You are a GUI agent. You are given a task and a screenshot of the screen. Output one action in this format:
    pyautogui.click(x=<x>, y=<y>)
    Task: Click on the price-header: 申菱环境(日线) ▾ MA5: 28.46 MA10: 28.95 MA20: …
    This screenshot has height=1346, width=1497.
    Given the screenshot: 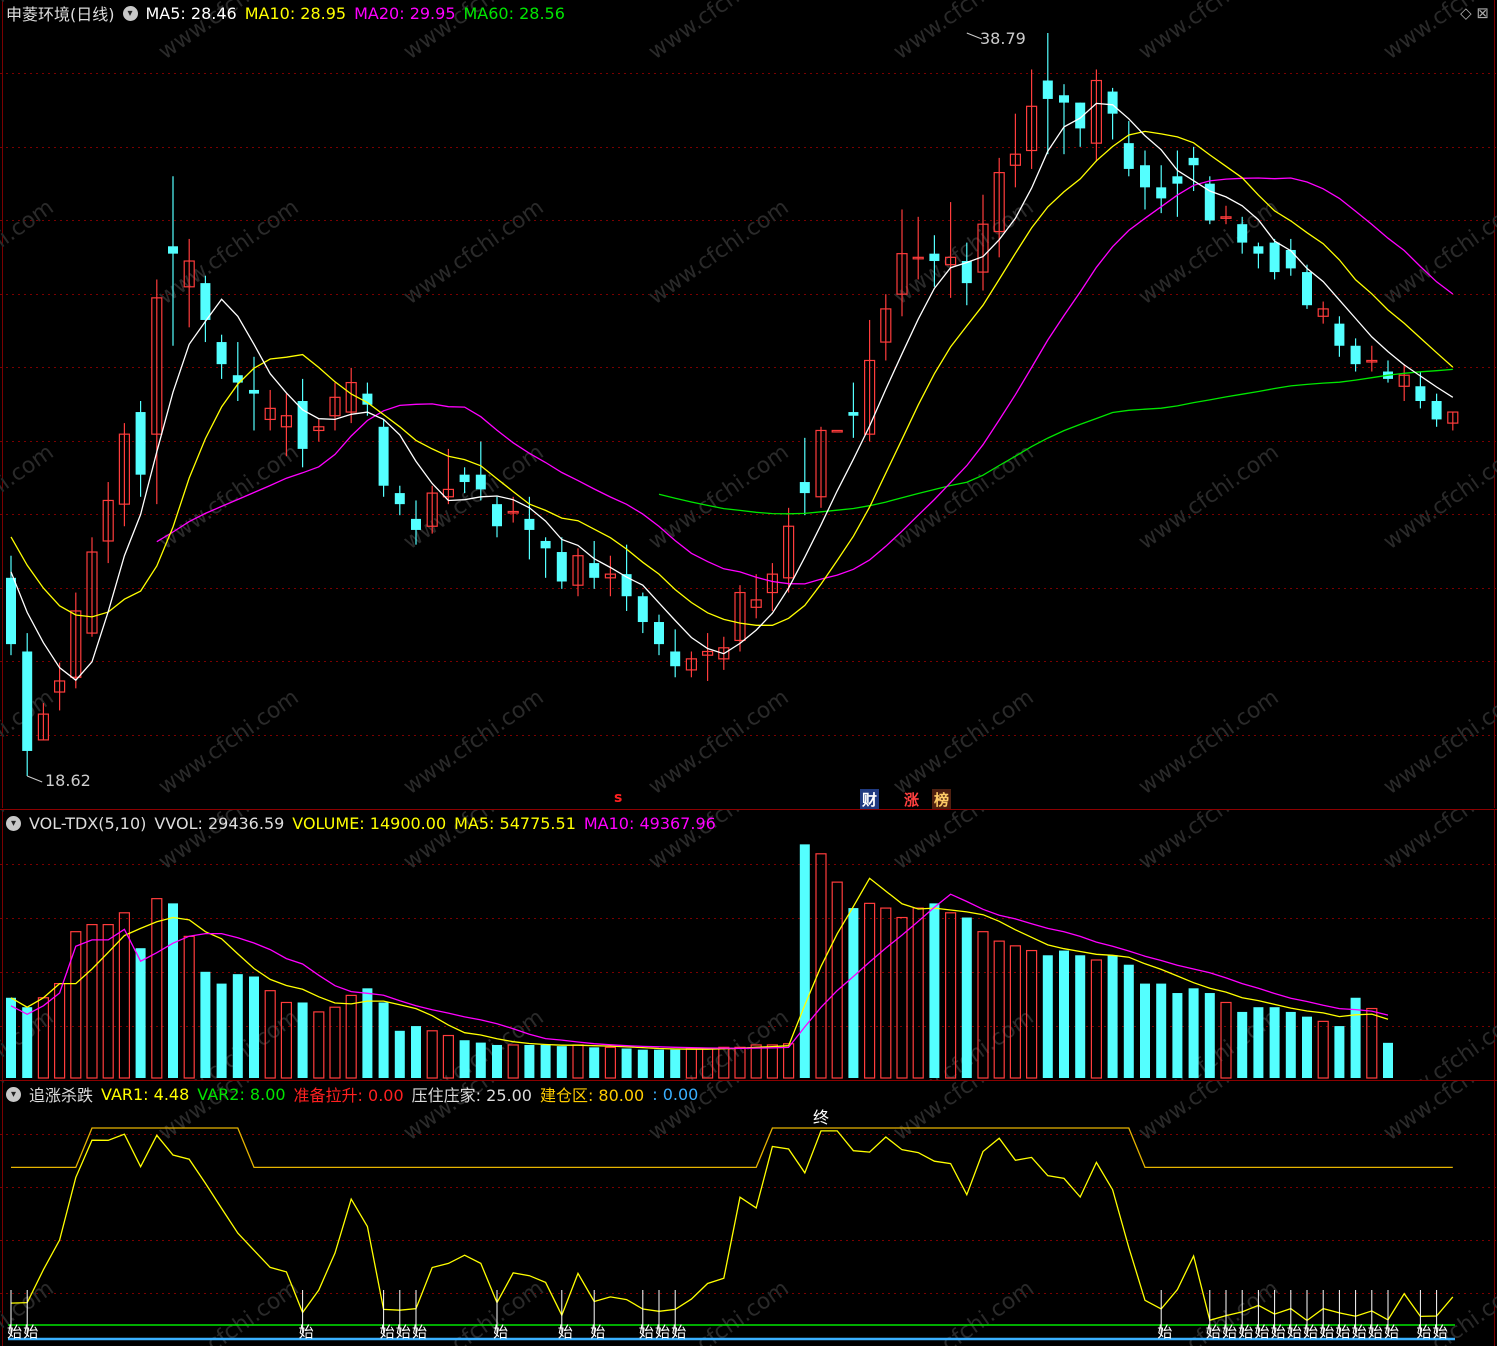 What is the action you would take?
    pyautogui.click(x=289, y=13)
    